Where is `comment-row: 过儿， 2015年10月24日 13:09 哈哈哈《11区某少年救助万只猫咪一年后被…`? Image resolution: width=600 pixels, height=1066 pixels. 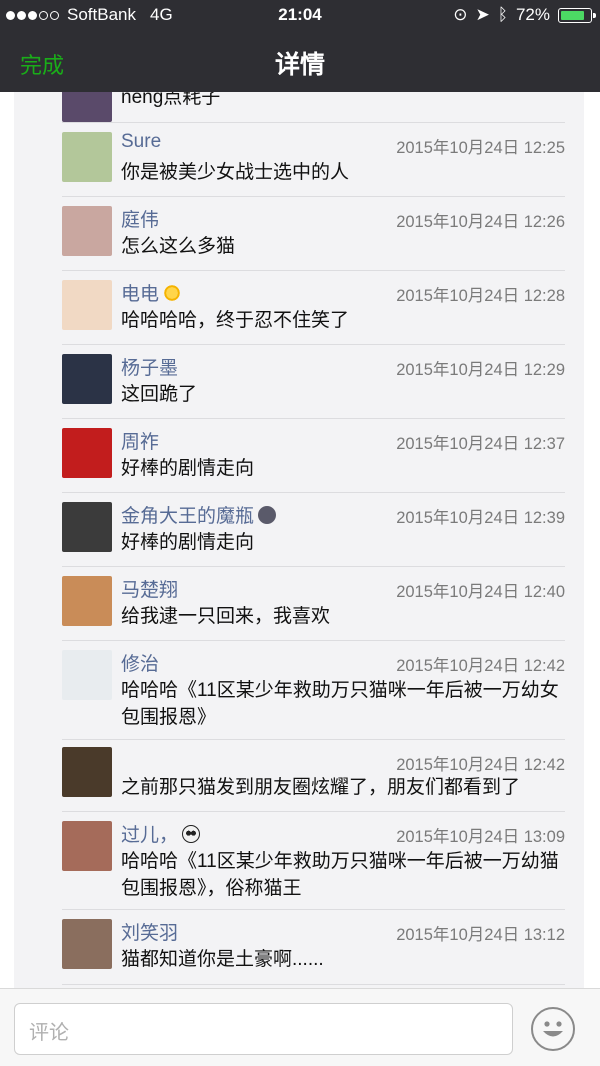 comment-row: 过儿， 2015年10月24日 13:09 哈哈哈《11区某少年救助万只猫咪一年后被… is located at coordinates (313, 861).